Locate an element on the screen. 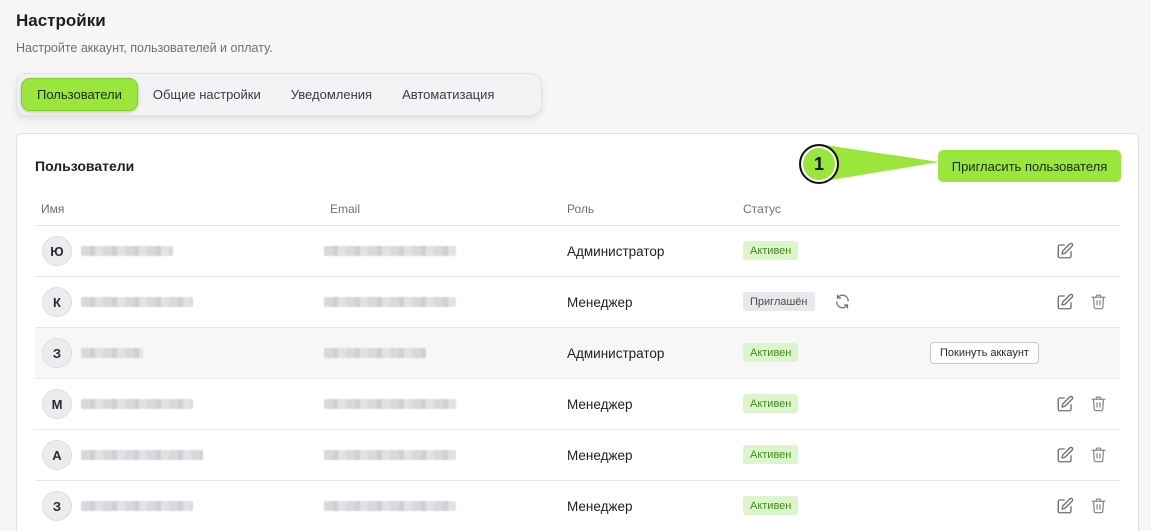 The image size is (1151, 531). avatar: А is located at coordinates (57, 455).